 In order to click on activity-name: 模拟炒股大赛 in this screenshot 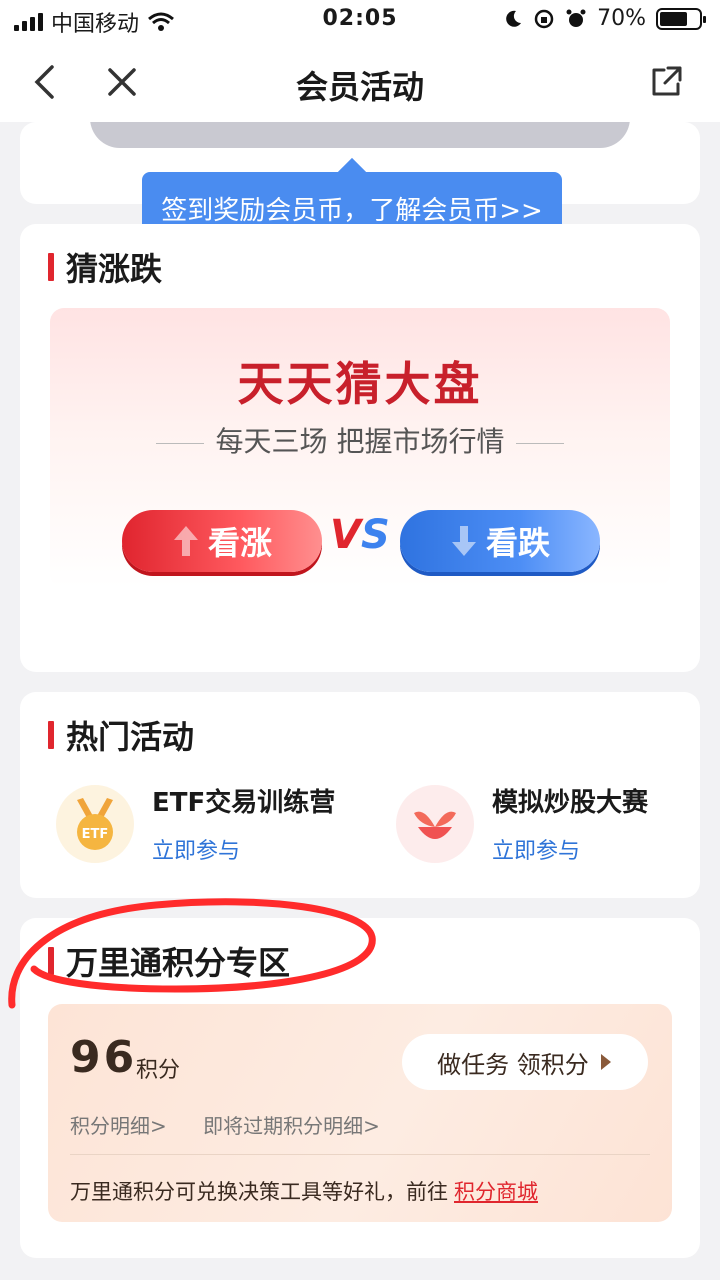, I will do `click(570, 803)`.